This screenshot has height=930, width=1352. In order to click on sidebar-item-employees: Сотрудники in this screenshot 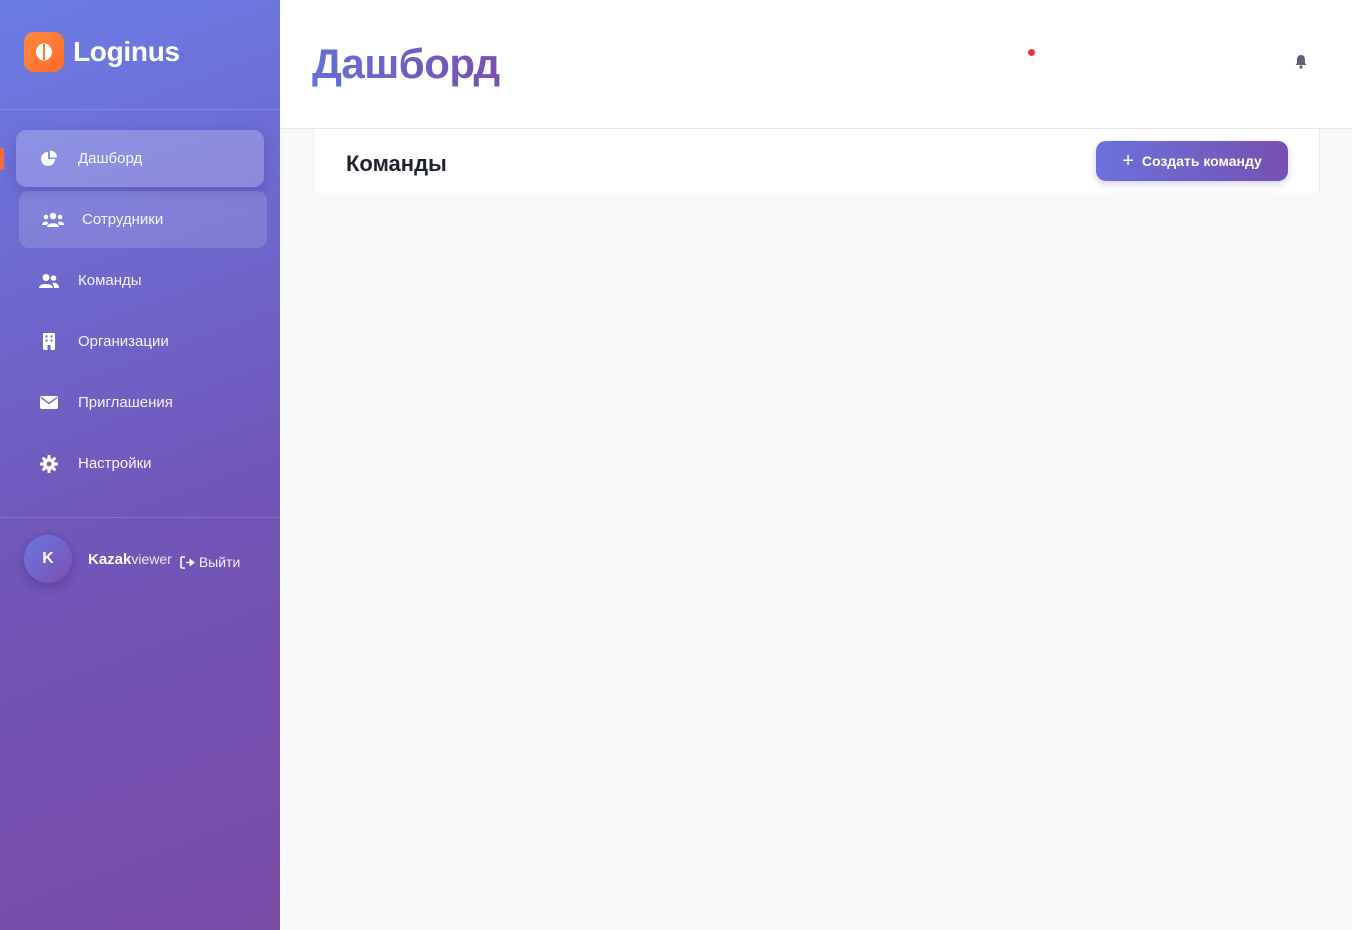, I will do `click(143, 219)`.